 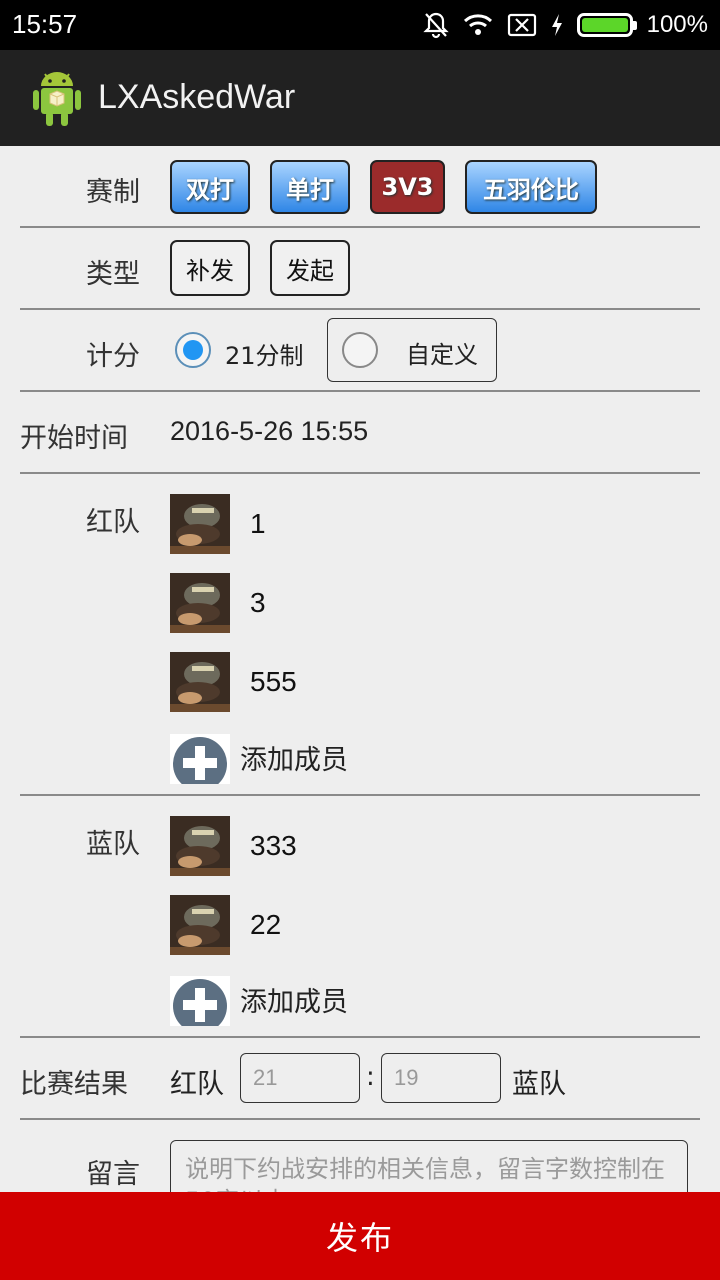 I want to click on blue-member-name: 333, so click(x=273, y=845).